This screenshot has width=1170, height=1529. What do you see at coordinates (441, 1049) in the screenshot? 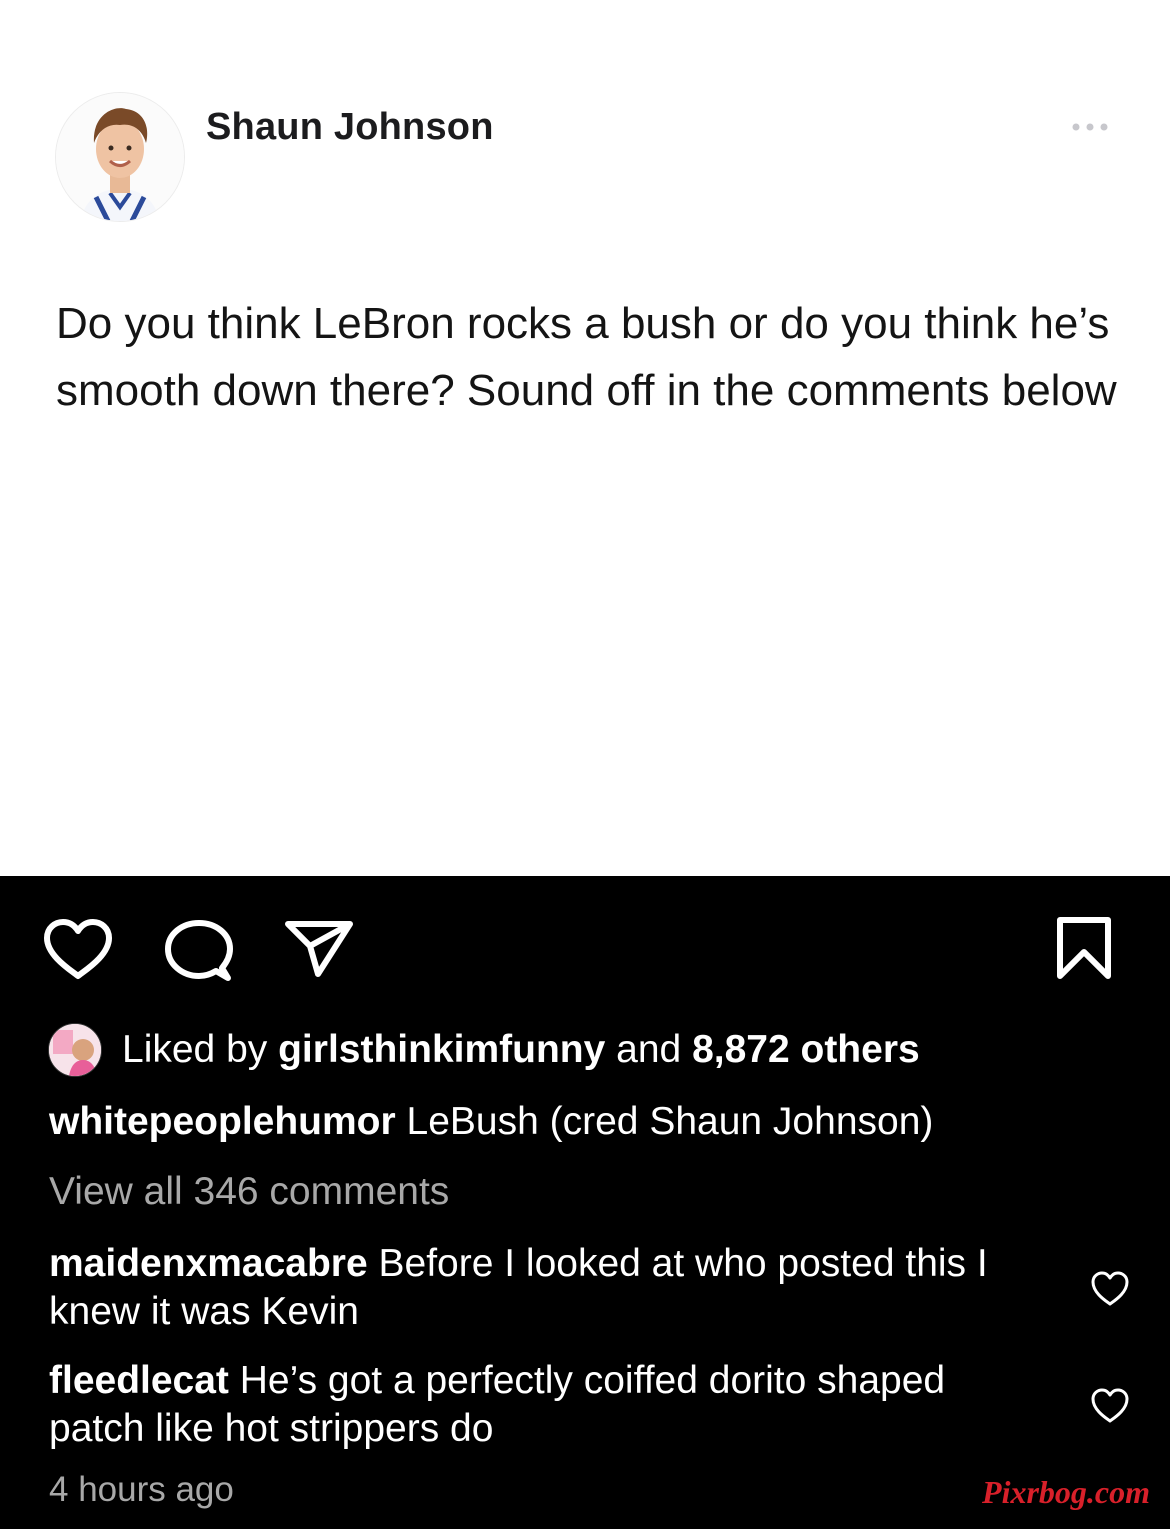
I see `liker-username: girlsthinkimfunny` at bounding box center [441, 1049].